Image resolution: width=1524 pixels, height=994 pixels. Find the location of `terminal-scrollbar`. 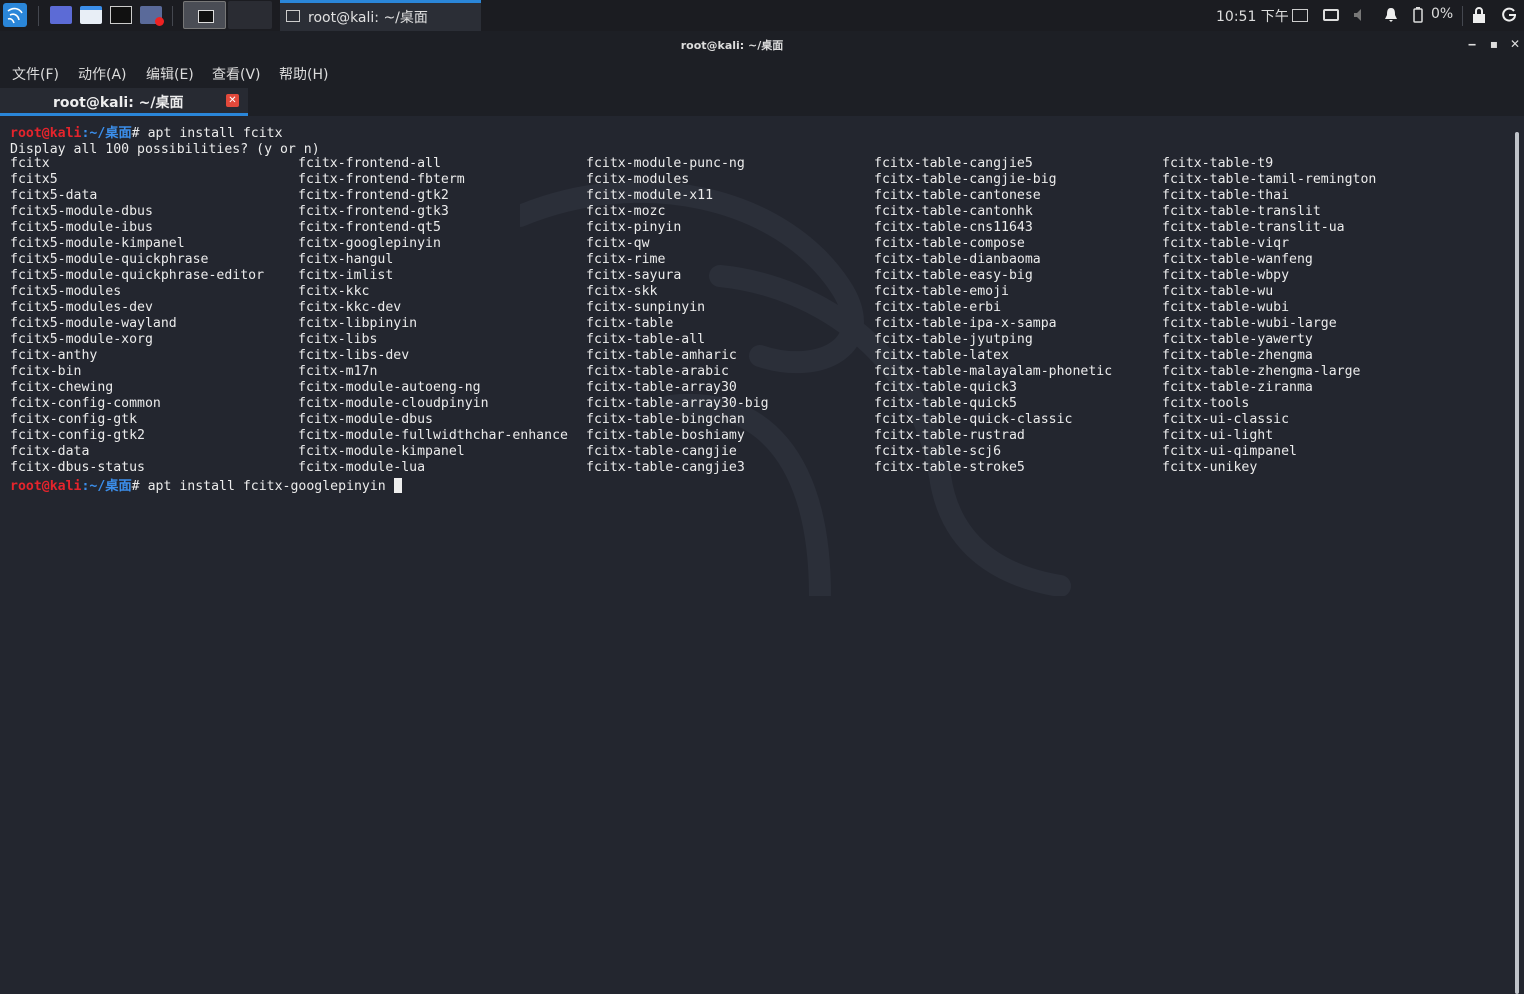

terminal-scrollbar is located at coordinates (1517, 563).